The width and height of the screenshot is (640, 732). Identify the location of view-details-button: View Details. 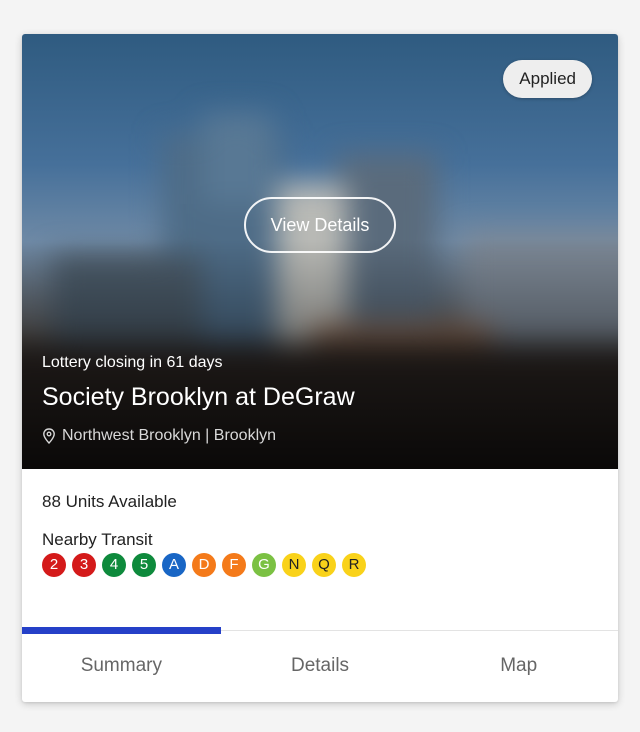
(320, 225).